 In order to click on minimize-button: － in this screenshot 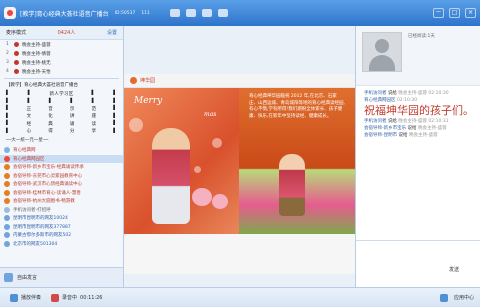, I will do `click(438, 13)`.